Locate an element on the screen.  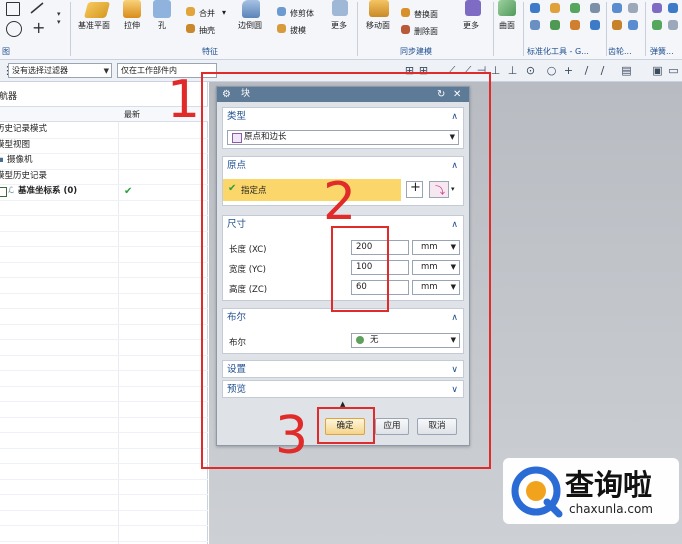
unite-button: 合并 is located at coordinates (207, 13).